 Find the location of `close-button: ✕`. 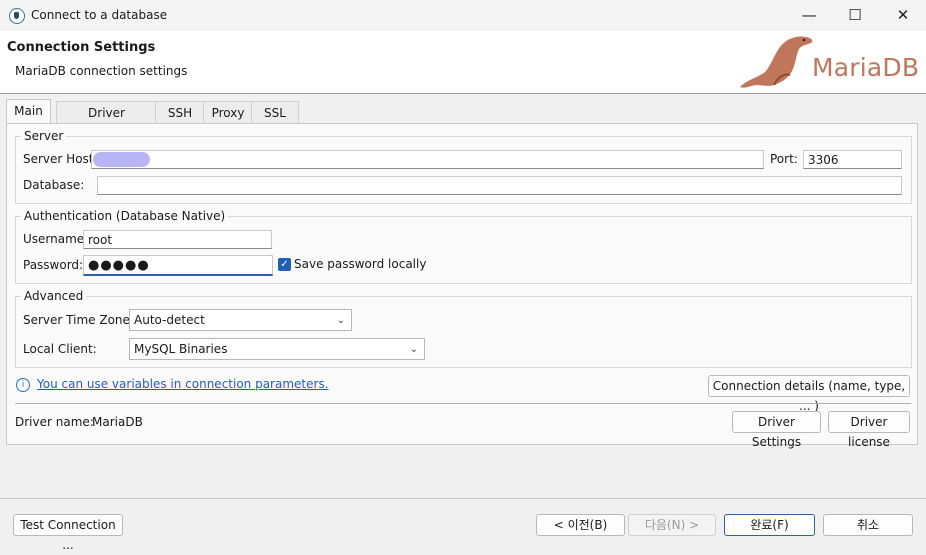

close-button: ✕ is located at coordinates (903, 15).